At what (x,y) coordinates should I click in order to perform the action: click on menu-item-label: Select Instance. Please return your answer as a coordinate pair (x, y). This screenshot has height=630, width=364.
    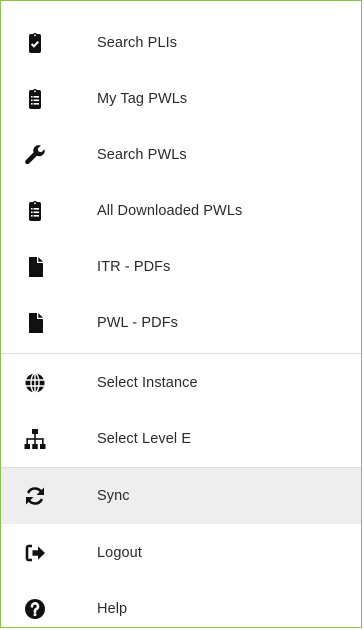
    Looking at the image, I should click on (147, 383).